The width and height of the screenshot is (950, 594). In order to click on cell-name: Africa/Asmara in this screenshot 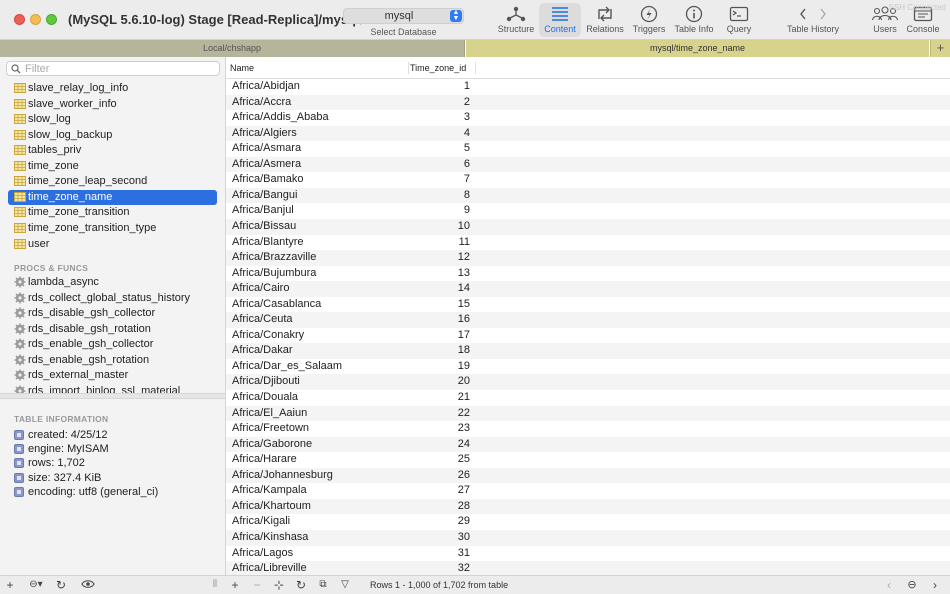, I will do `click(266, 149)`.